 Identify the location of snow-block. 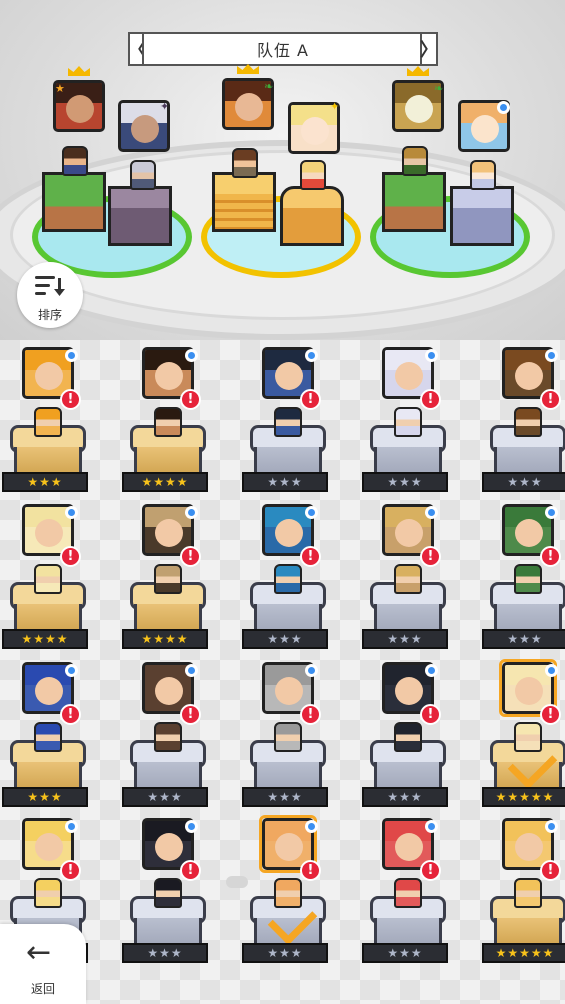
(482, 216).